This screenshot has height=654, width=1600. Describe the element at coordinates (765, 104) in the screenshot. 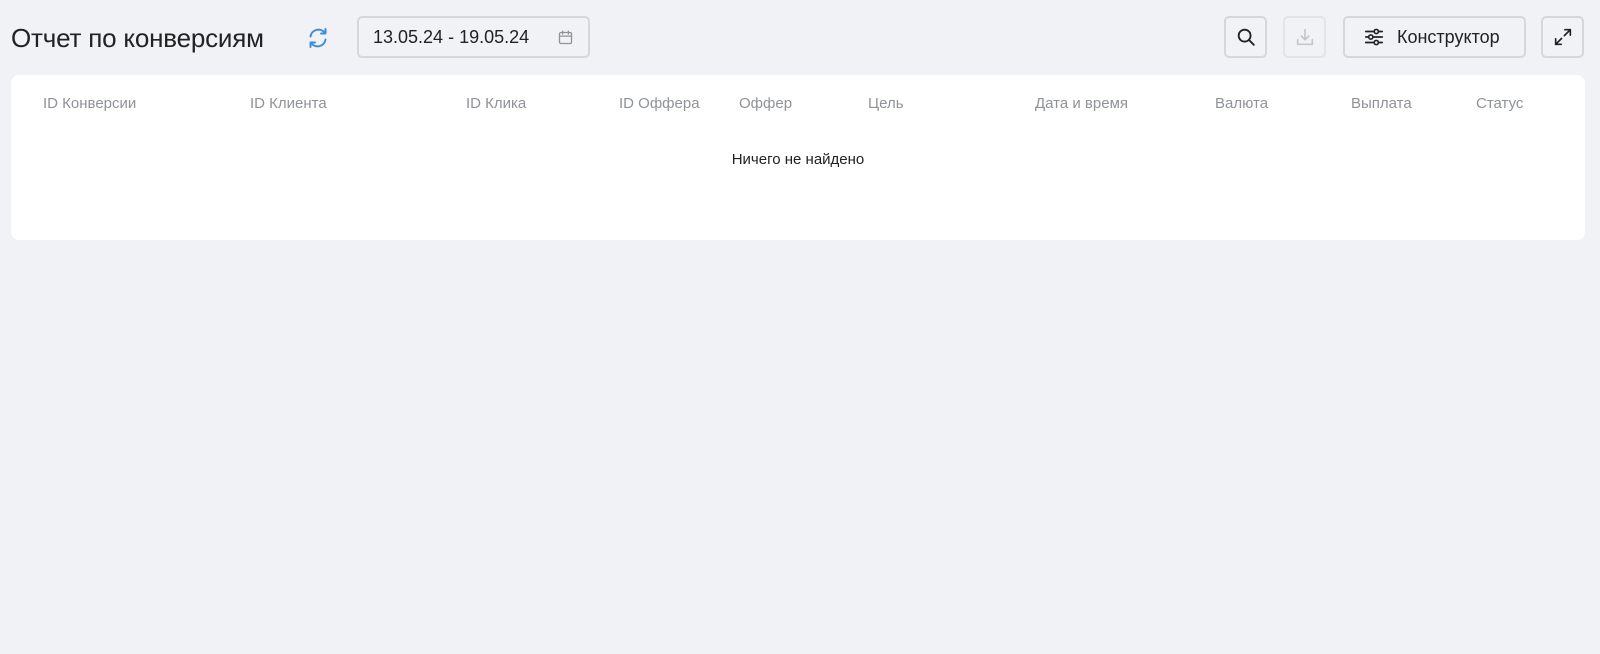

I see `column-header-offer: Оффер` at that location.